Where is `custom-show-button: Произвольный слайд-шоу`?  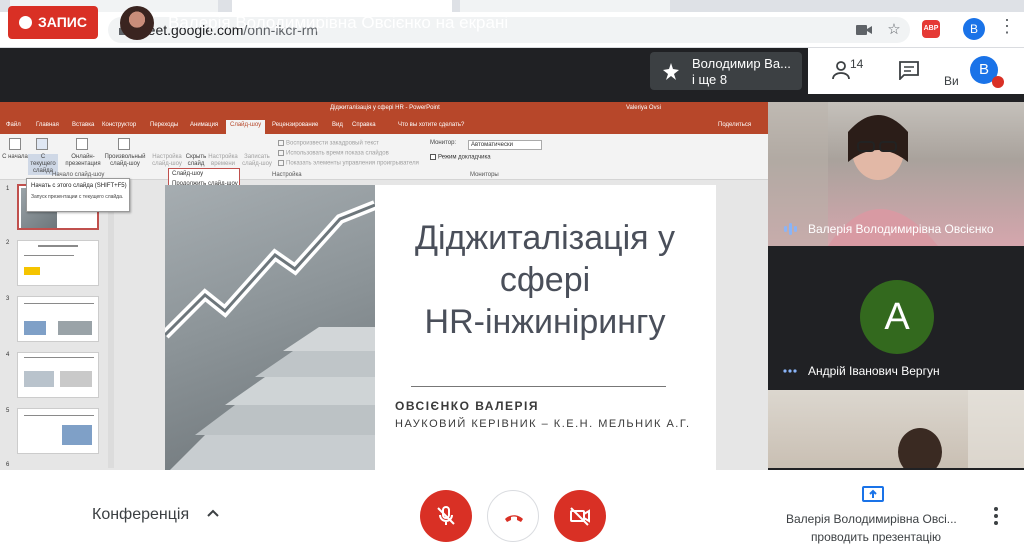
custom-show-button: Произвольный слайд-шоу is located at coordinates (125, 161).